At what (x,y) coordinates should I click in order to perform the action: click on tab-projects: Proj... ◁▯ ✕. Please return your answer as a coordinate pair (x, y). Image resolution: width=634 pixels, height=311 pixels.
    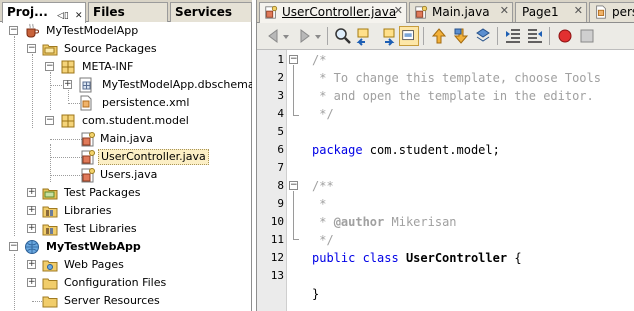
    Looking at the image, I should click on (44, 12).